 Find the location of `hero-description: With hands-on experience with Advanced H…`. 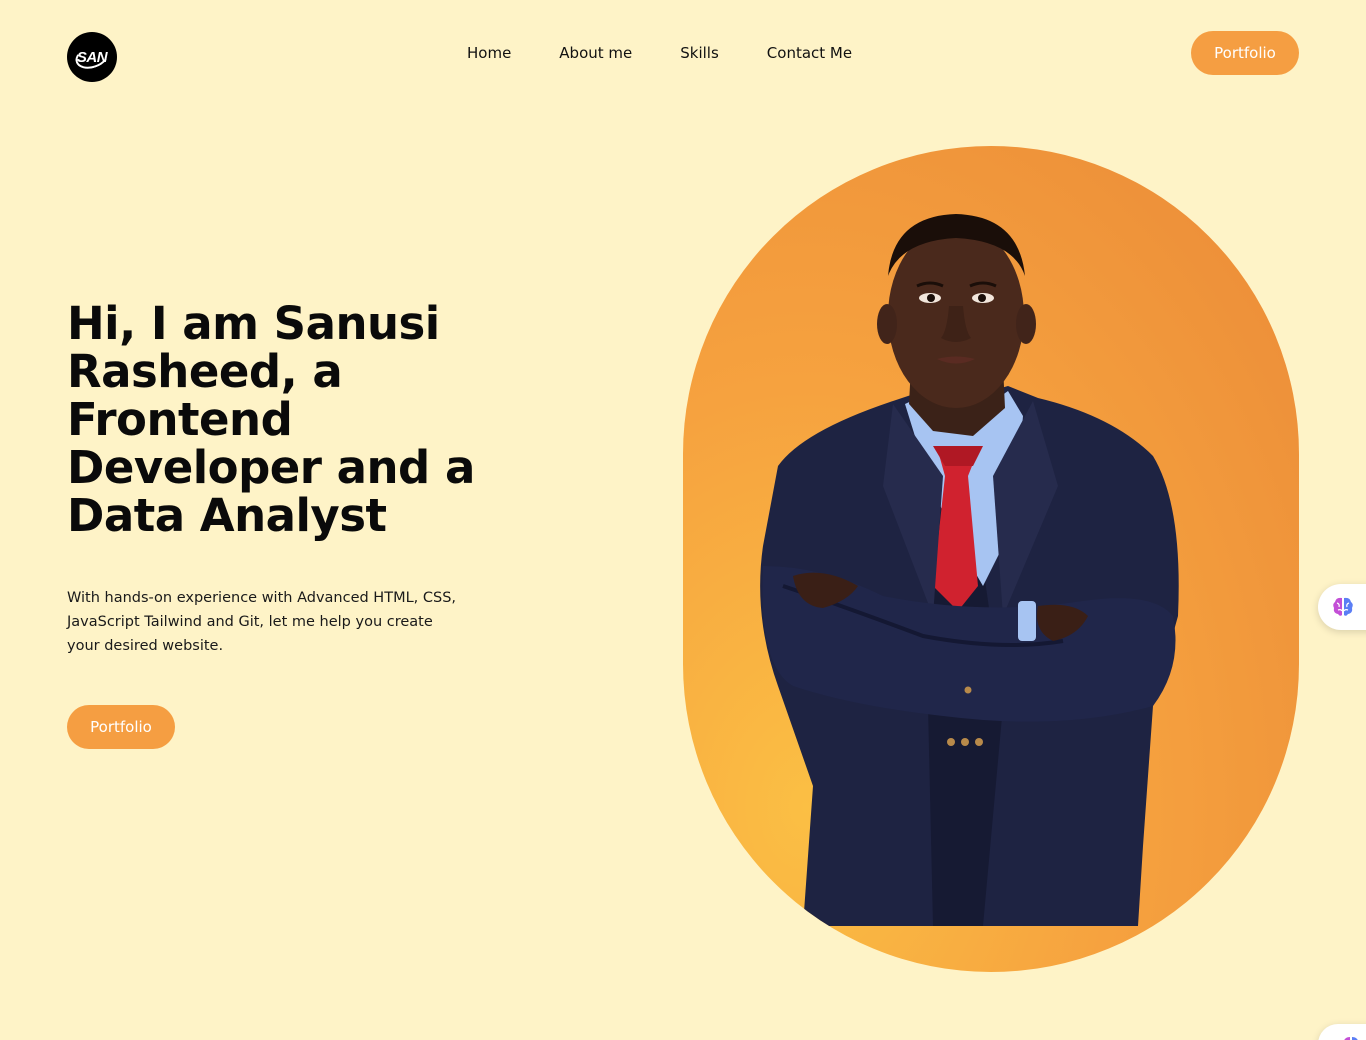

hero-description: With hands-on experience with Advanced H… is located at coordinates (262, 622).